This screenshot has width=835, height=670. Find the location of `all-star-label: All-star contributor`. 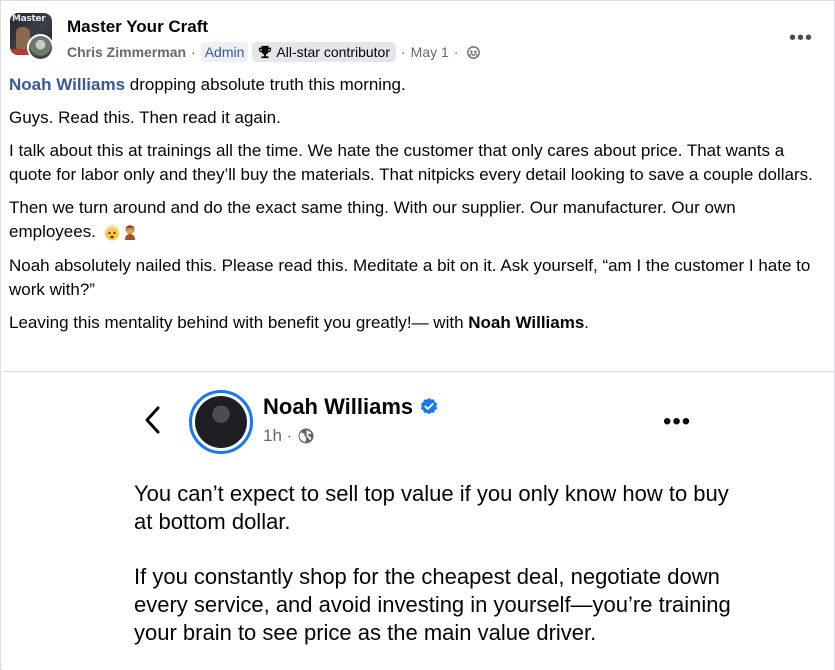

all-star-label: All-star contributor is located at coordinates (333, 52).